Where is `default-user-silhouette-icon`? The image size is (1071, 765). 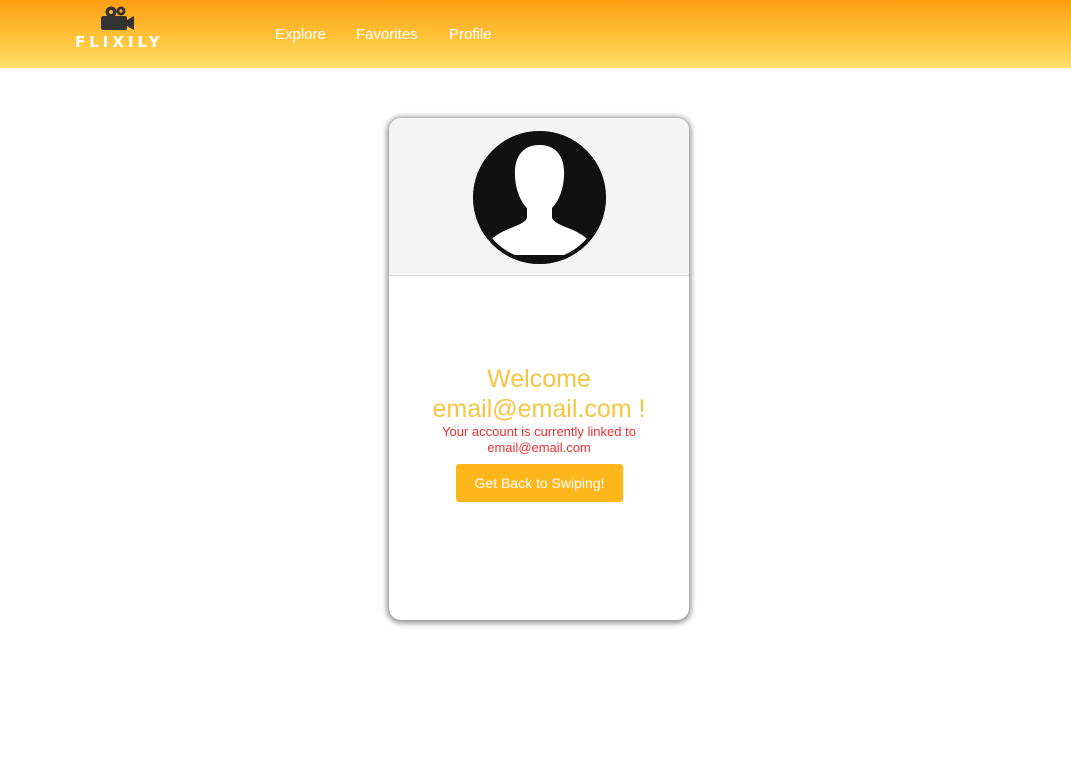 default-user-silhouette-icon is located at coordinates (539, 197).